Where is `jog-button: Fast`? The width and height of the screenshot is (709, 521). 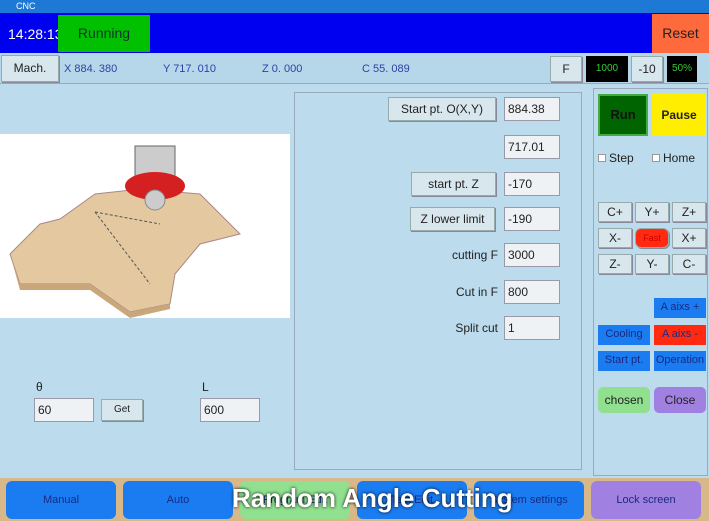 jog-button: Fast is located at coordinates (652, 238).